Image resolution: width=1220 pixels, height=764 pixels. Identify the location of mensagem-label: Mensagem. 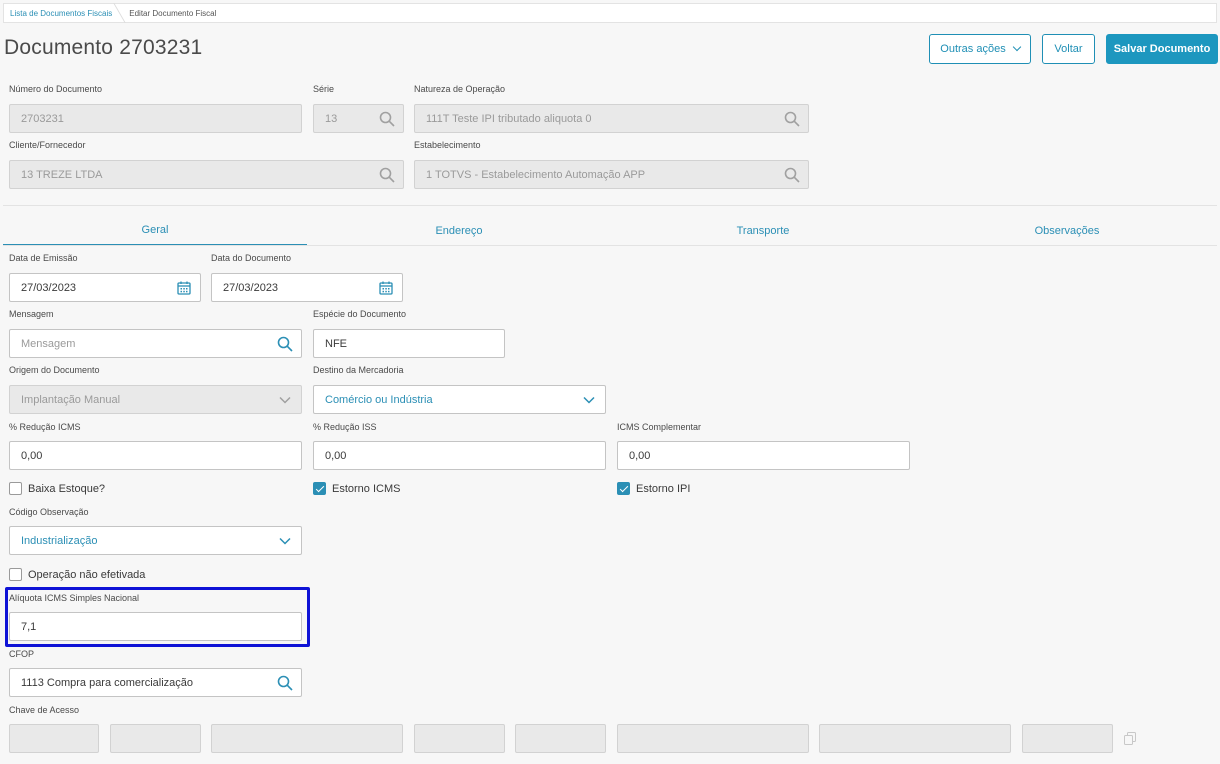
(31, 314).